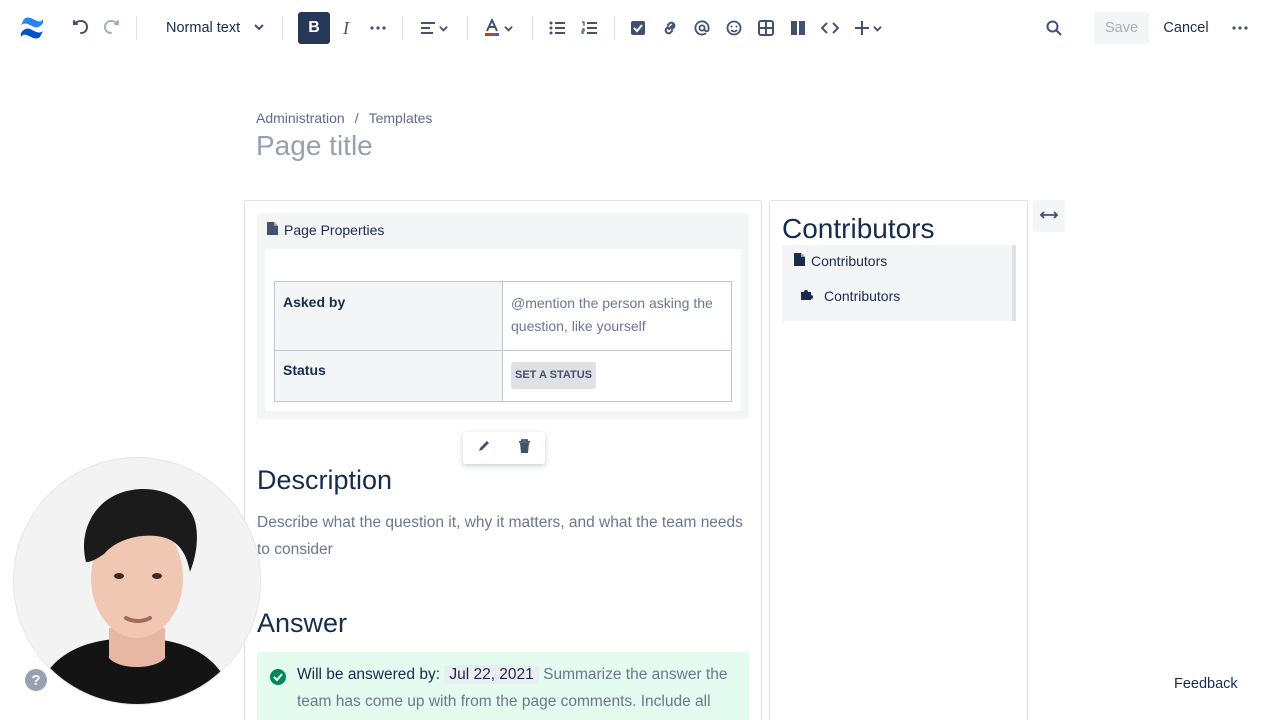  What do you see at coordinates (553, 375) in the screenshot?
I see `status-lozenge: SET A STATUS` at bounding box center [553, 375].